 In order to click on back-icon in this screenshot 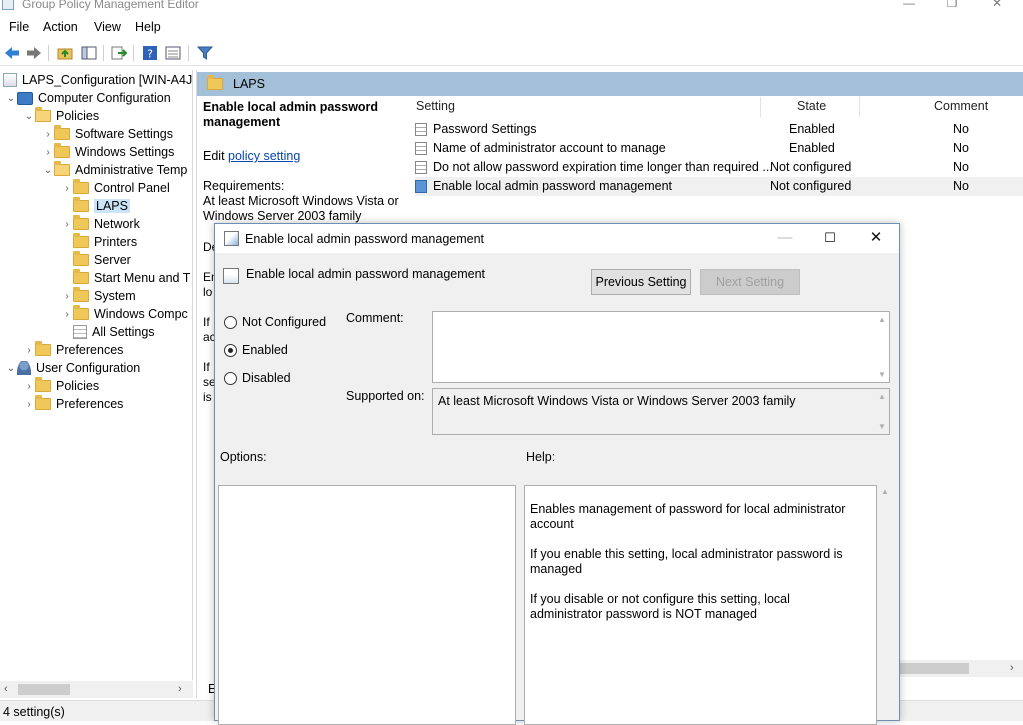, I will do `click(12, 53)`.